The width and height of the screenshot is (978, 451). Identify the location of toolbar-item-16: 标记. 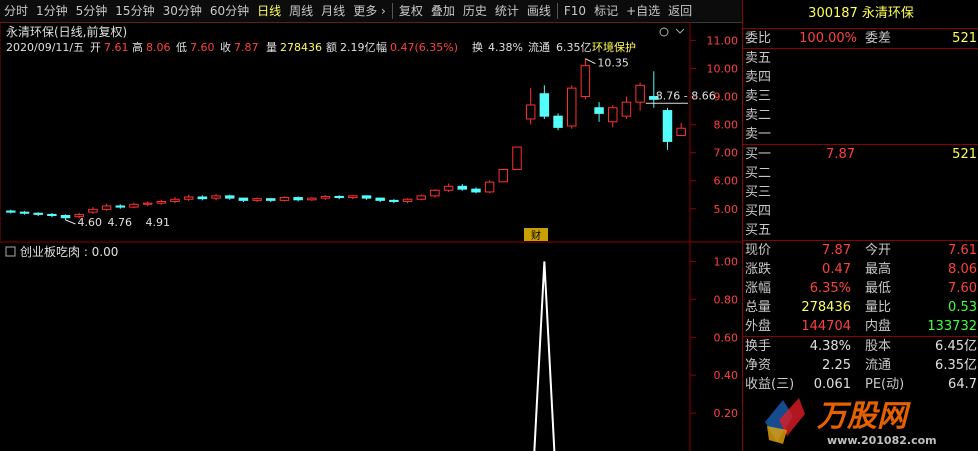
(606, 11).